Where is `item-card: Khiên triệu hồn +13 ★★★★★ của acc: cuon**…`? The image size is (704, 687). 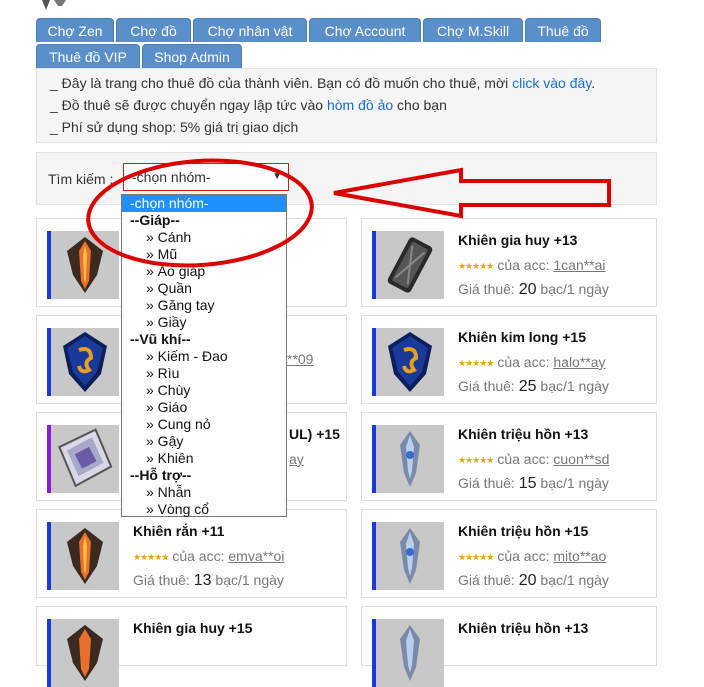 item-card: Khiên triệu hồn +13 ★★★★★ của acc: cuon**… is located at coordinates (509, 456).